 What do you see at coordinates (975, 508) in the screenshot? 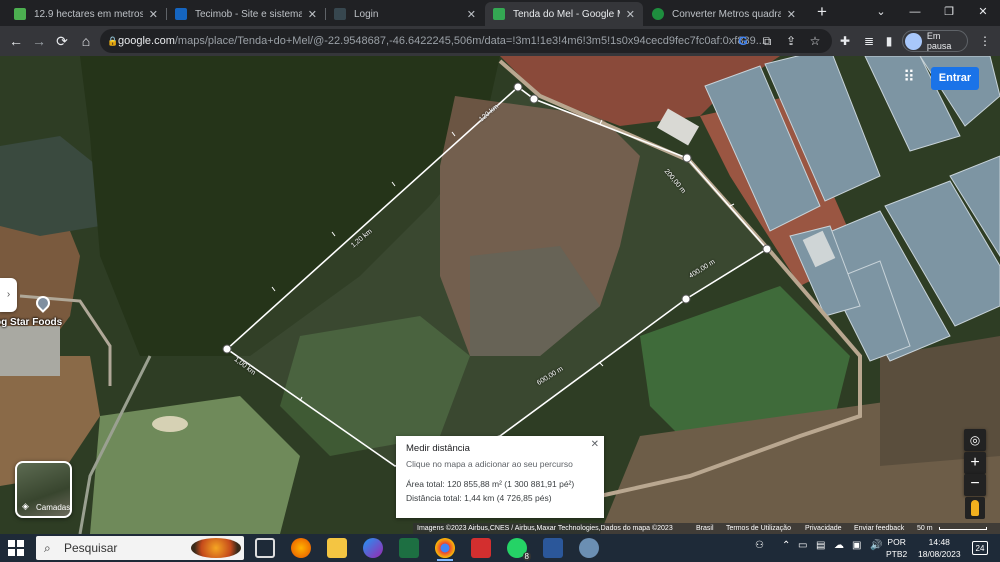
I see `street-view-pegman-icon` at bounding box center [975, 508].